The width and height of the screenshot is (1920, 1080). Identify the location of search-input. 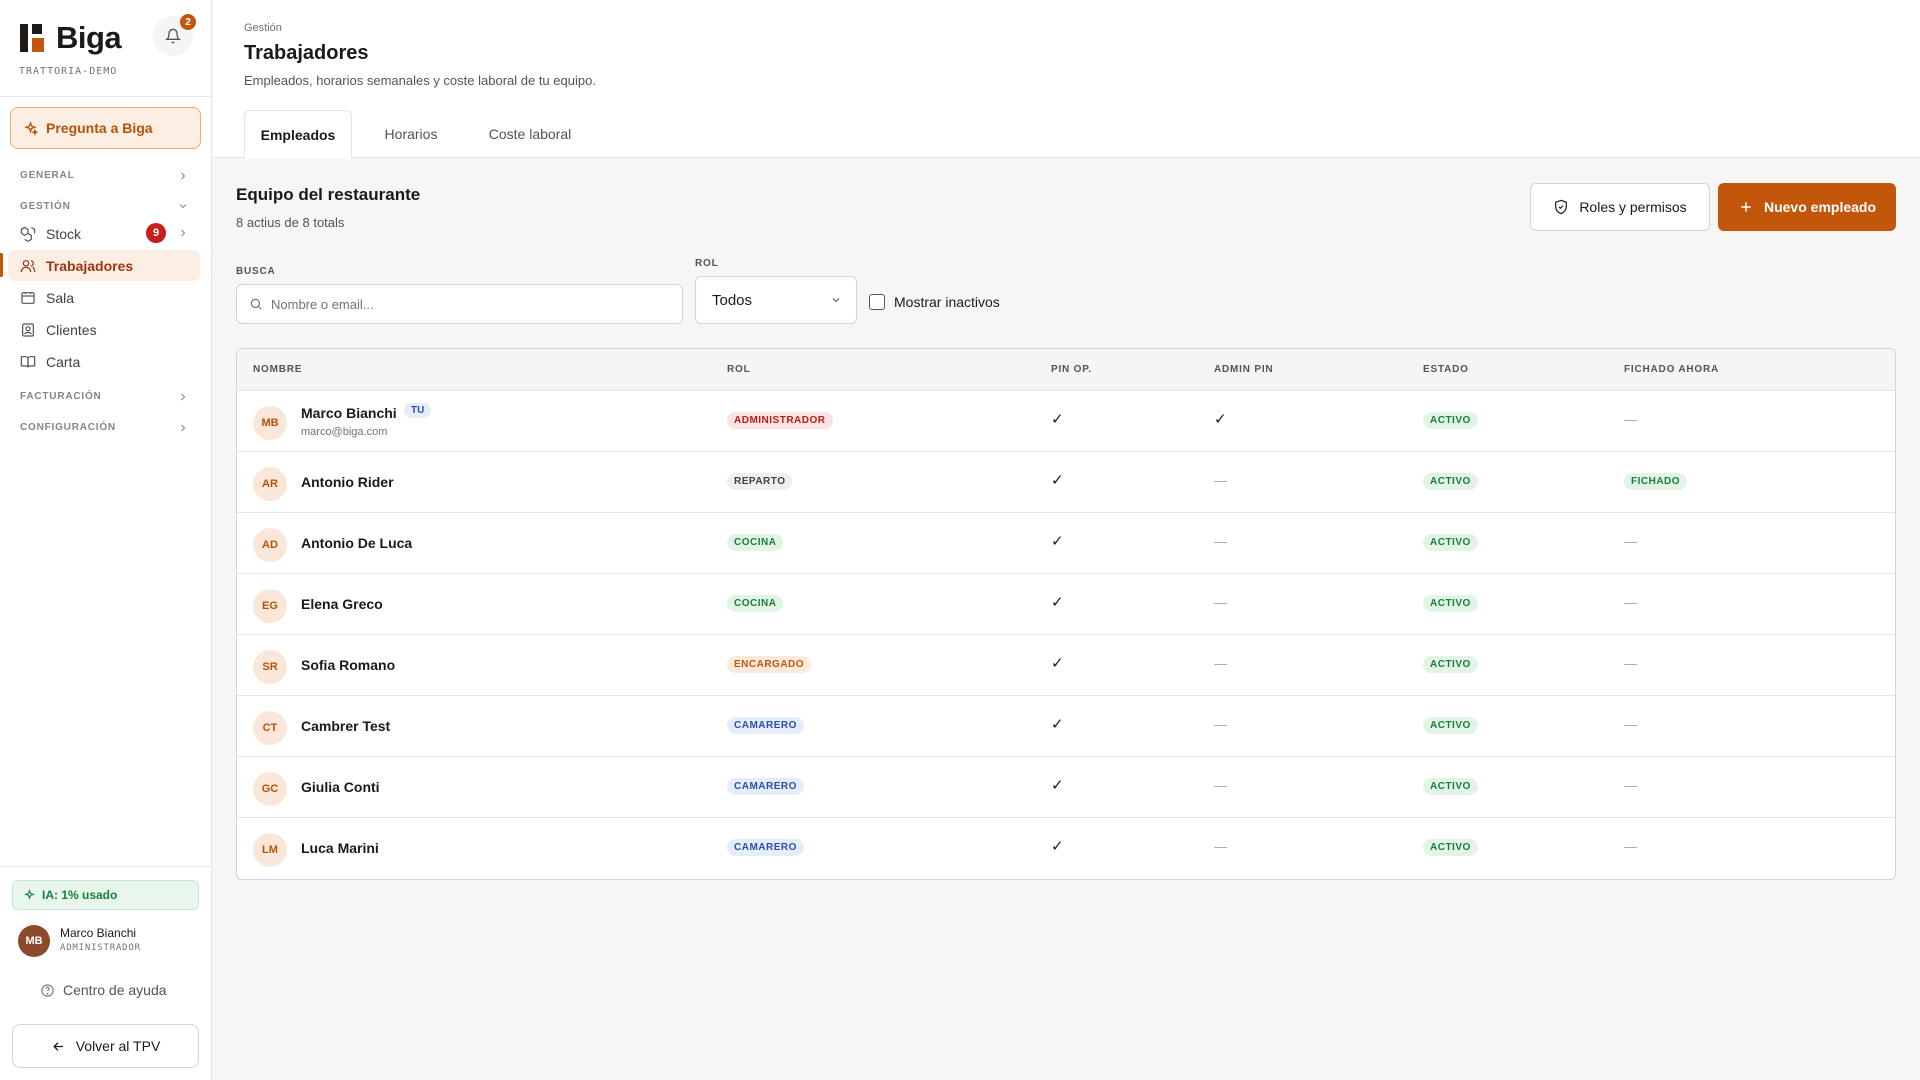
(471, 304).